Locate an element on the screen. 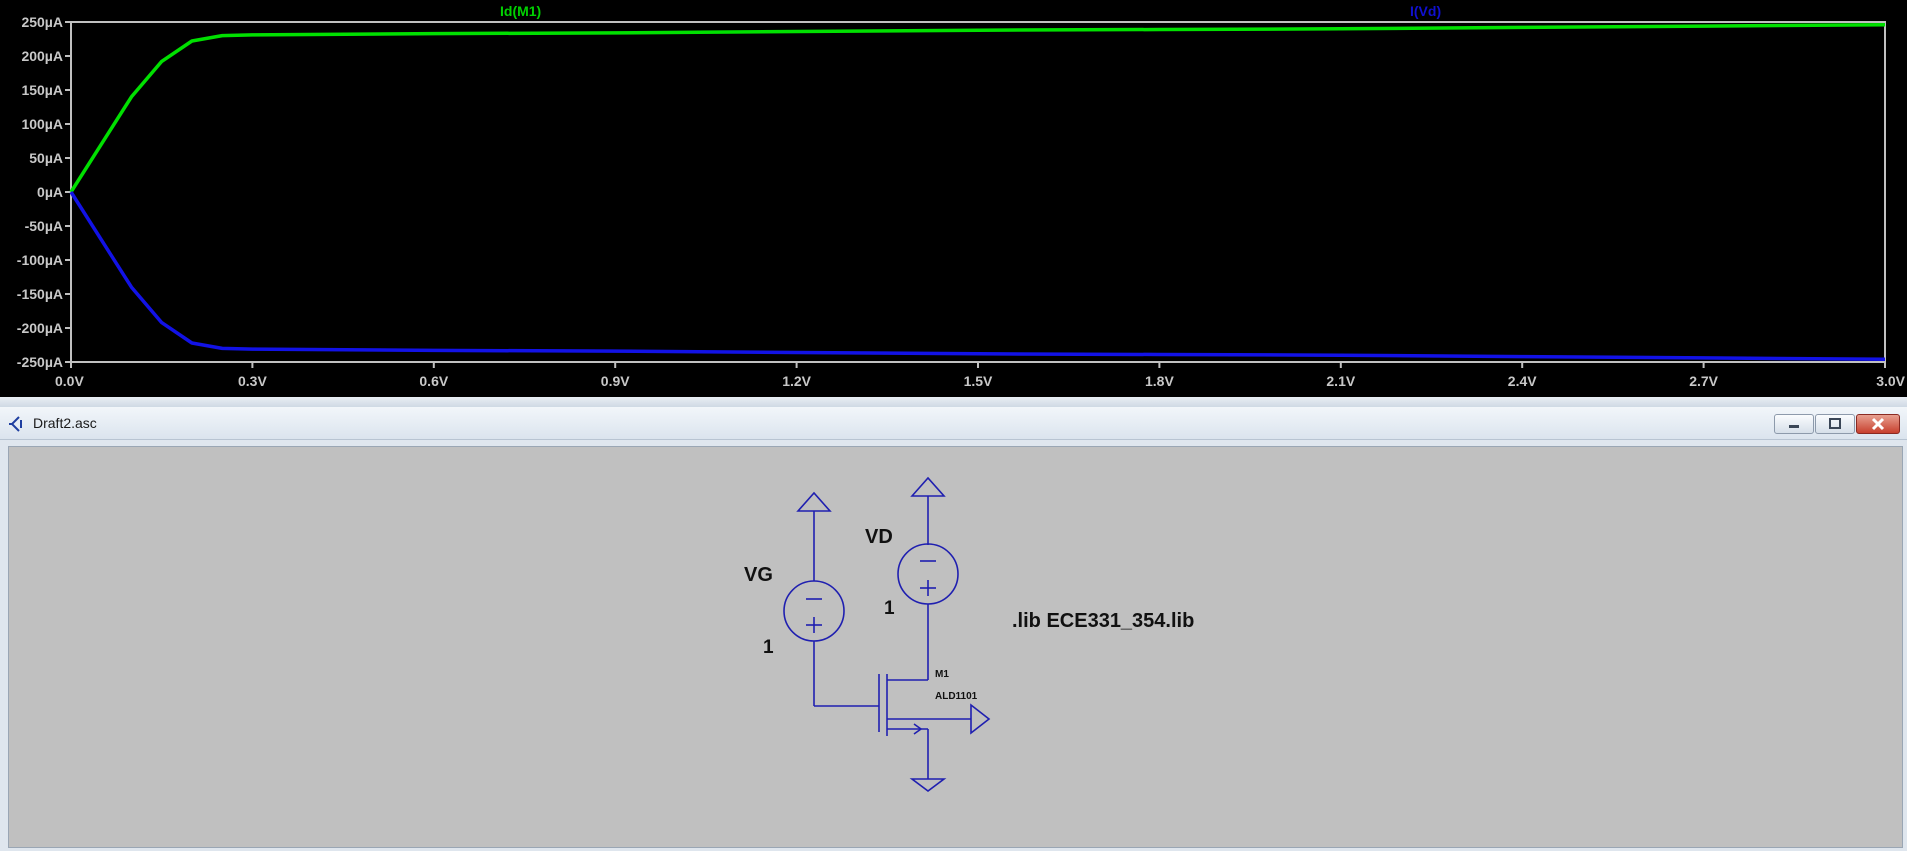 This screenshot has width=1907, height=851. minimize-icon is located at coordinates (1794, 426).